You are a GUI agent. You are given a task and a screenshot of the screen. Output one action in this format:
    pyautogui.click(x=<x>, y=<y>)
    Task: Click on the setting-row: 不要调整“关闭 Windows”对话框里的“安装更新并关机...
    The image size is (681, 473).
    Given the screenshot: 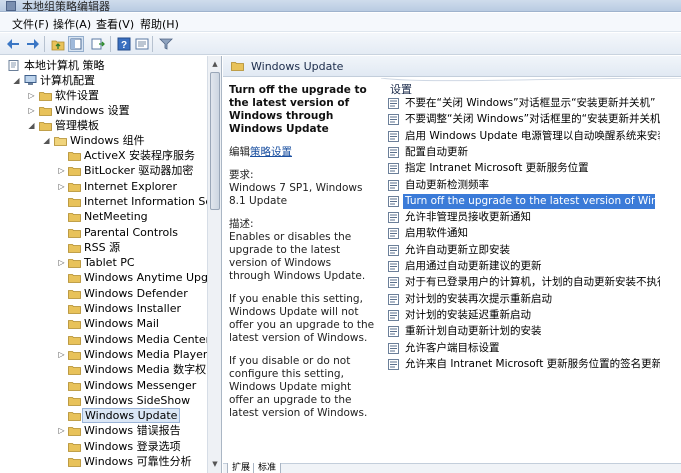 What is the action you would take?
    pyautogui.click(x=524, y=119)
    